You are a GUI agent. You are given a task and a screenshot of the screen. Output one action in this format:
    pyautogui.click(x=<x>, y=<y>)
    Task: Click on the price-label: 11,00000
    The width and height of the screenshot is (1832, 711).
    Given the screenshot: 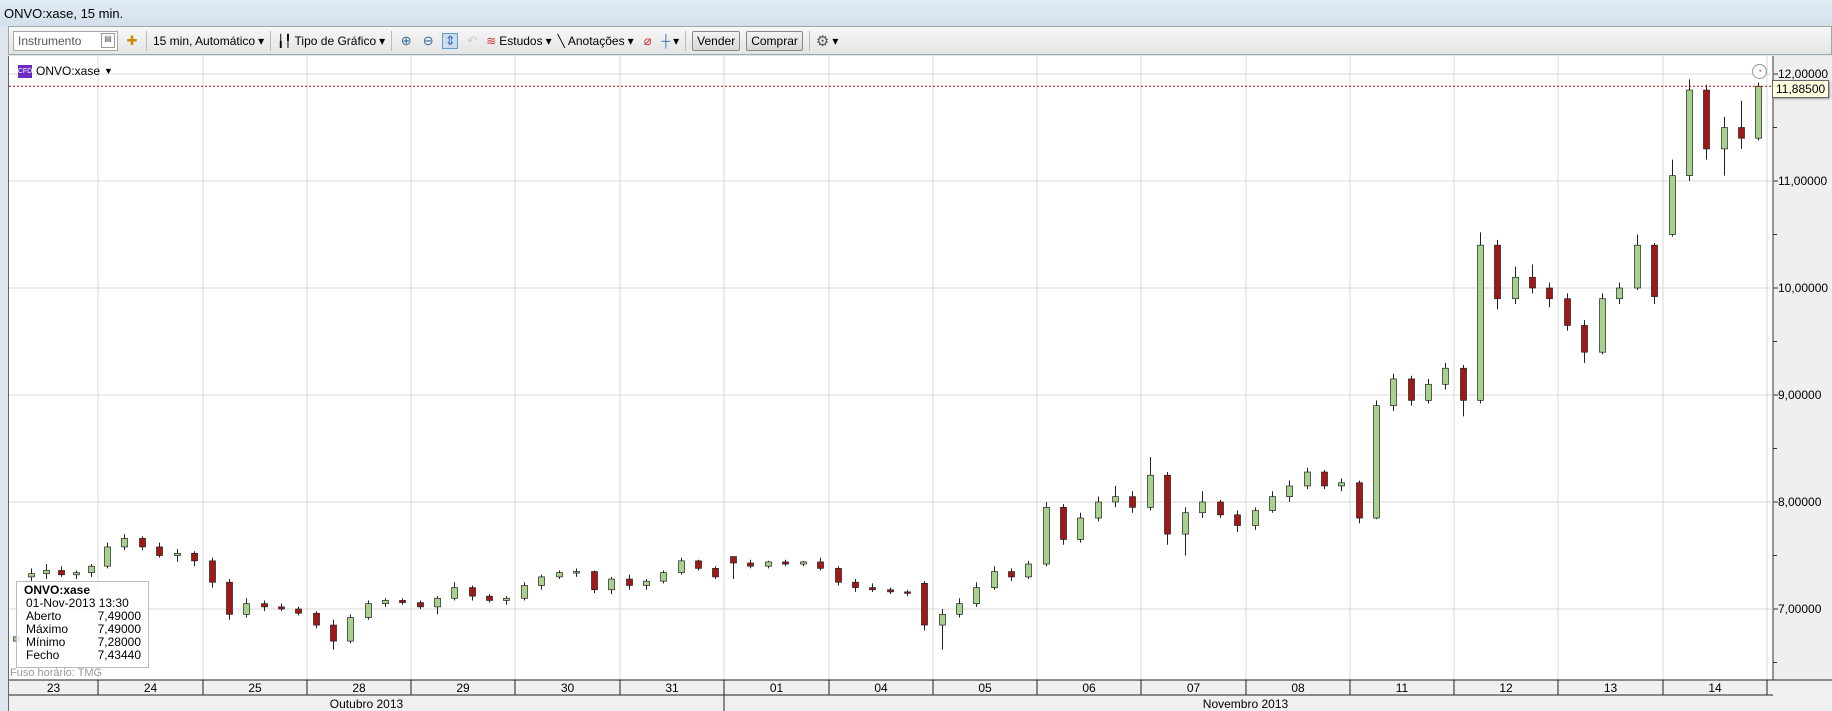 What is the action you would take?
    pyautogui.click(x=1803, y=181)
    